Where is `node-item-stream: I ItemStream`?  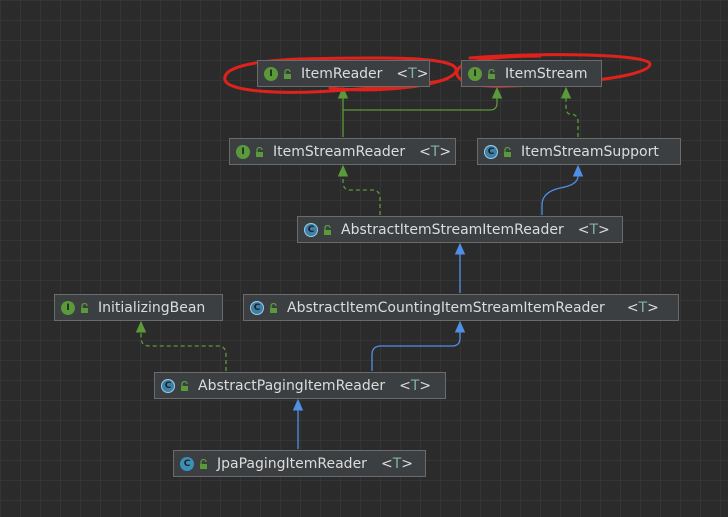
node-item-stream: I ItemStream is located at coordinates (531, 73).